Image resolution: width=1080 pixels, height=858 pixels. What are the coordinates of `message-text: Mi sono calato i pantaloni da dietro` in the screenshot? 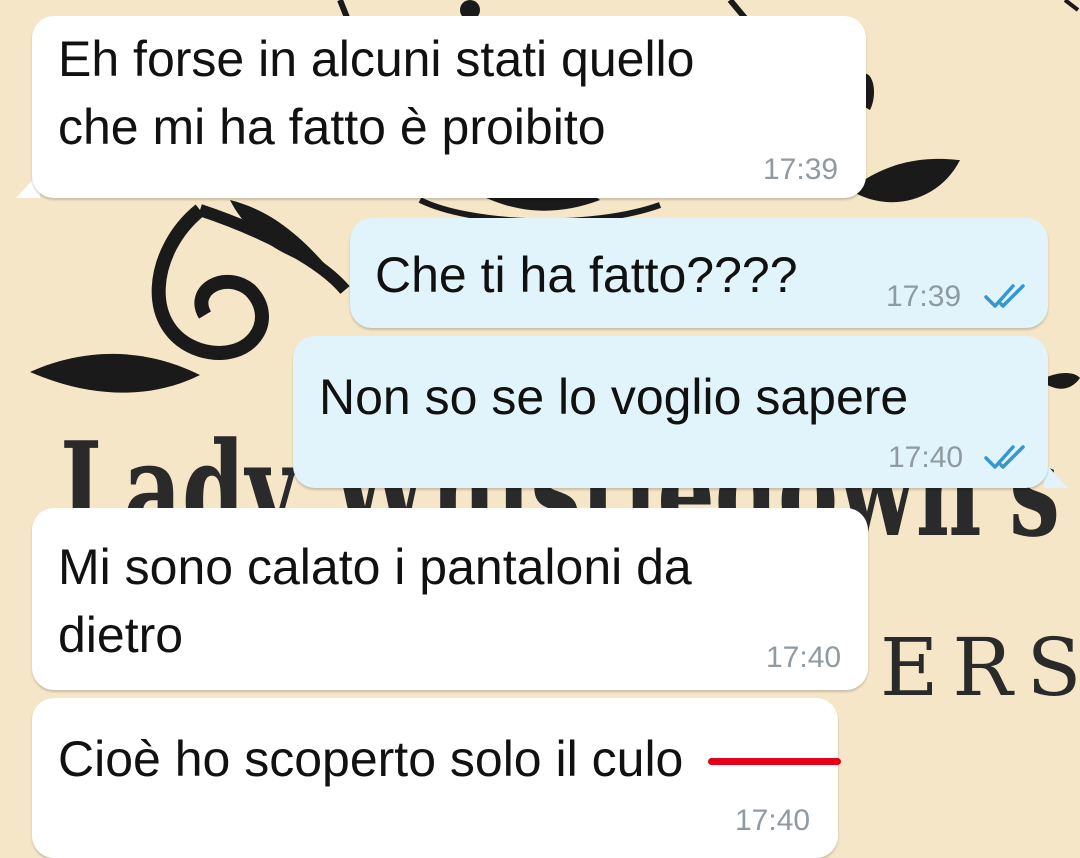 It's located at (375, 601).